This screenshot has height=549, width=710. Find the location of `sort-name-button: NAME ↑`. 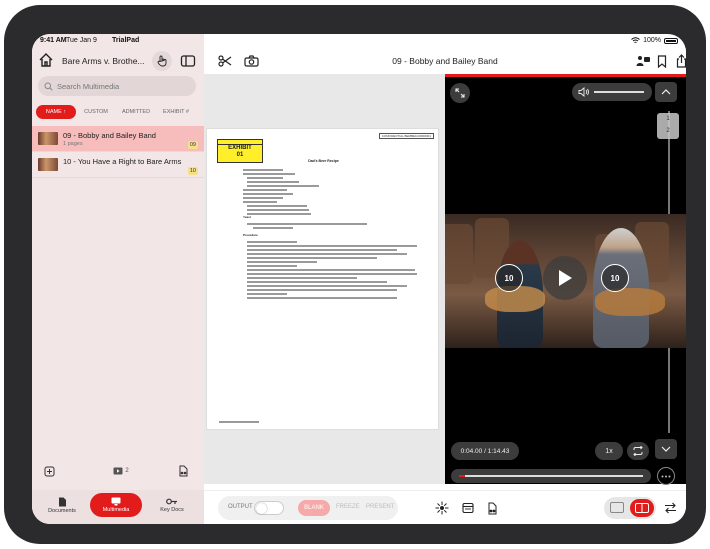

sort-name-button: NAME ↑ is located at coordinates (56, 112).